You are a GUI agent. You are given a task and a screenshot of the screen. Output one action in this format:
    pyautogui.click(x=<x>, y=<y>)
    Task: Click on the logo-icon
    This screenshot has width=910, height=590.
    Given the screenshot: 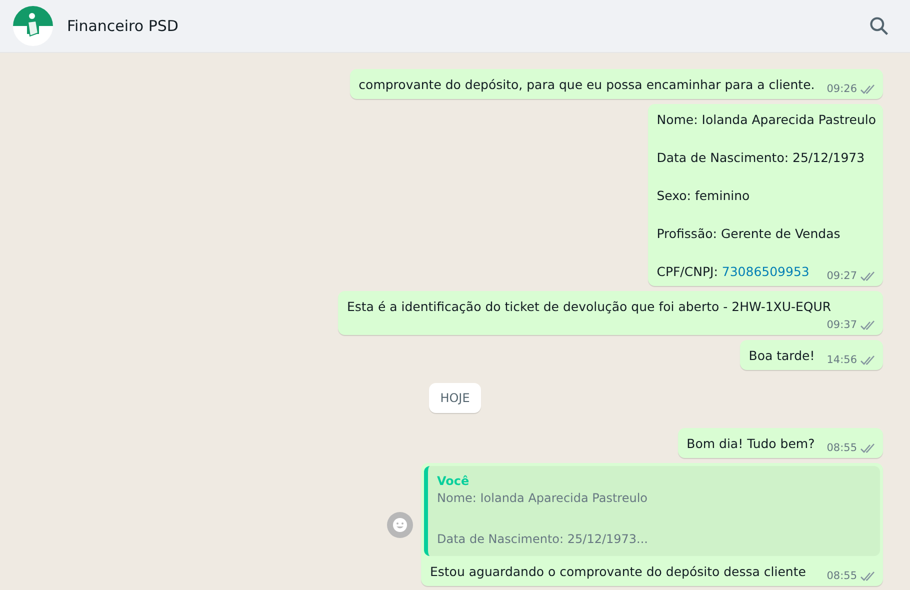 What is the action you would take?
    pyautogui.click(x=33, y=26)
    